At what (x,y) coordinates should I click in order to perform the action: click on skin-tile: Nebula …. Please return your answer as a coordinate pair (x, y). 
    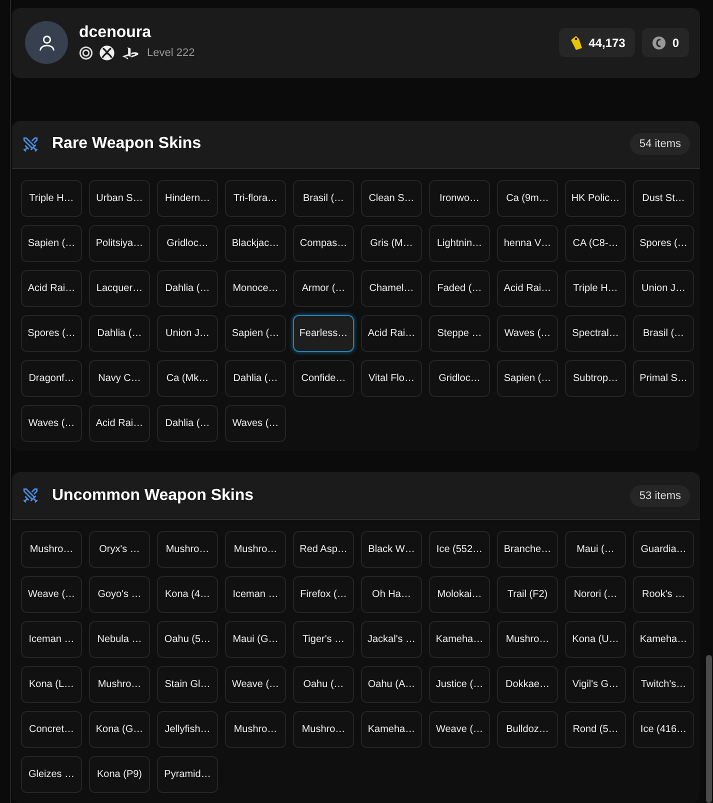
    Looking at the image, I should click on (119, 639).